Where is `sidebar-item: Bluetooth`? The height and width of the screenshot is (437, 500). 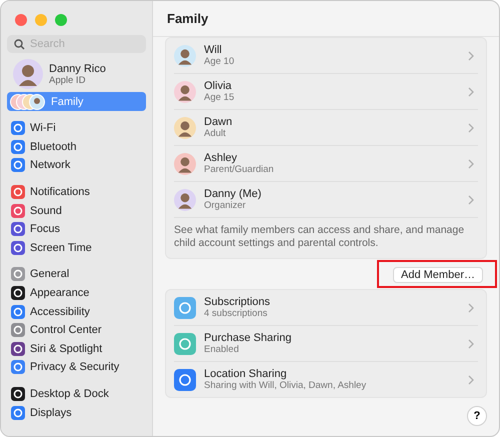 sidebar-item: Bluetooth is located at coordinates (76, 147).